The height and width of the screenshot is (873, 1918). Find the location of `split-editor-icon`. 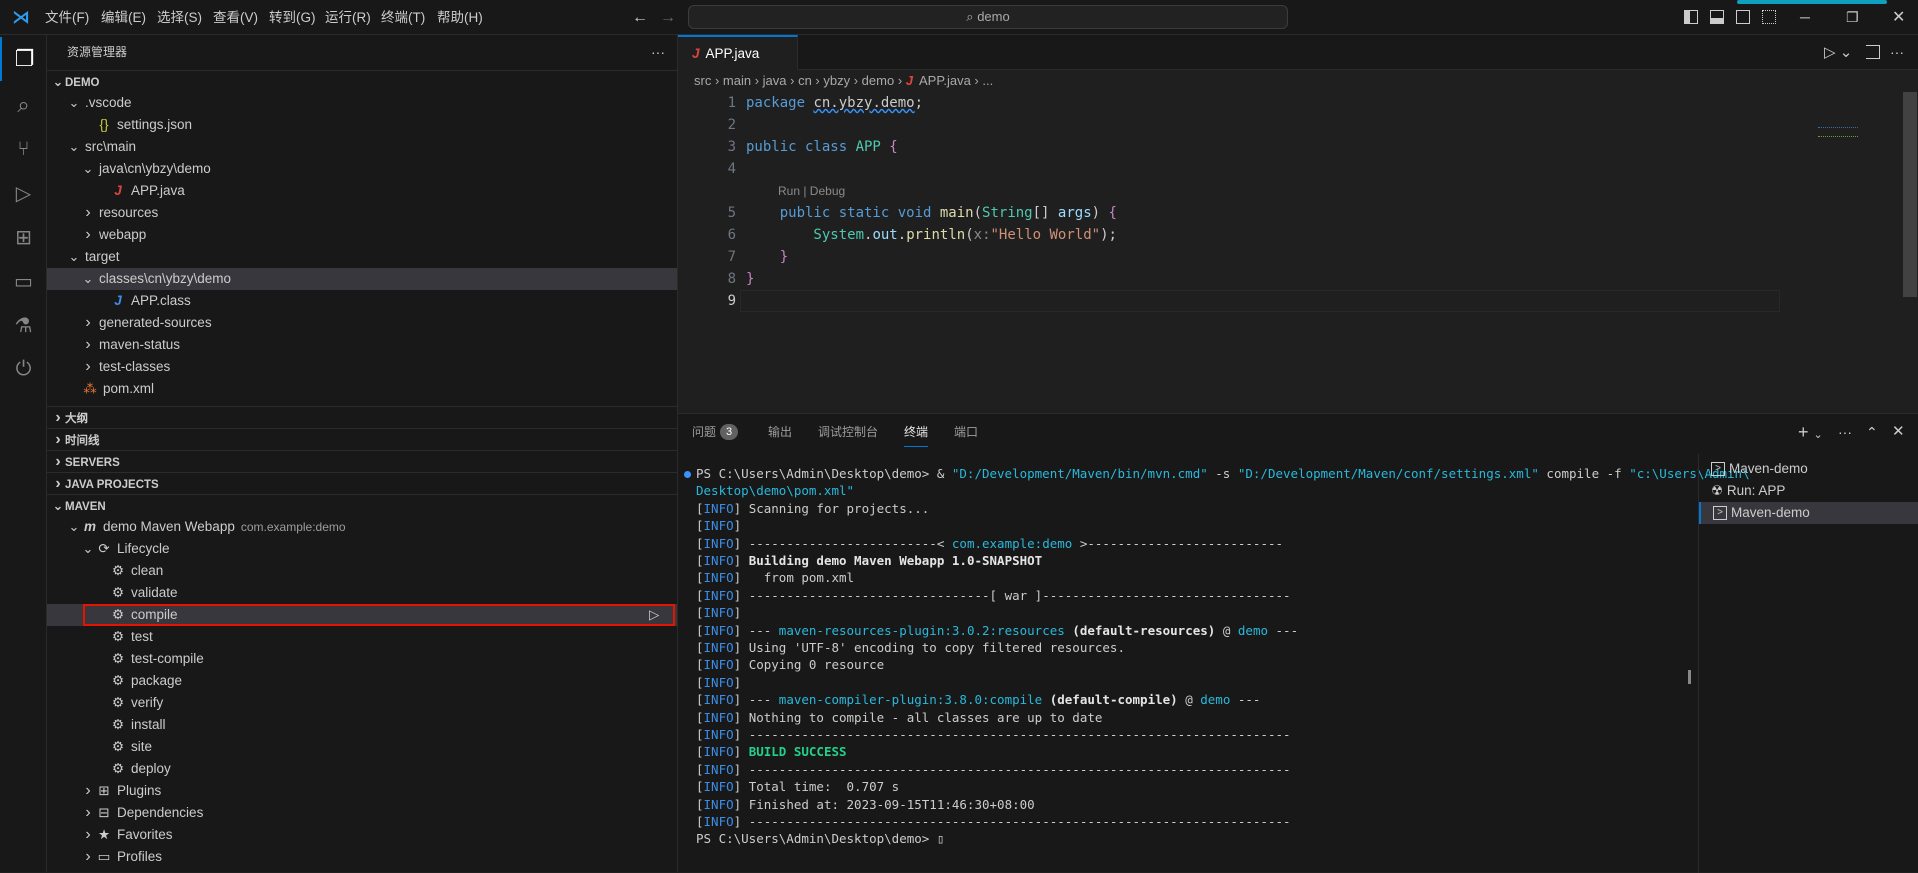

split-editor-icon is located at coordinates (1873, 52).